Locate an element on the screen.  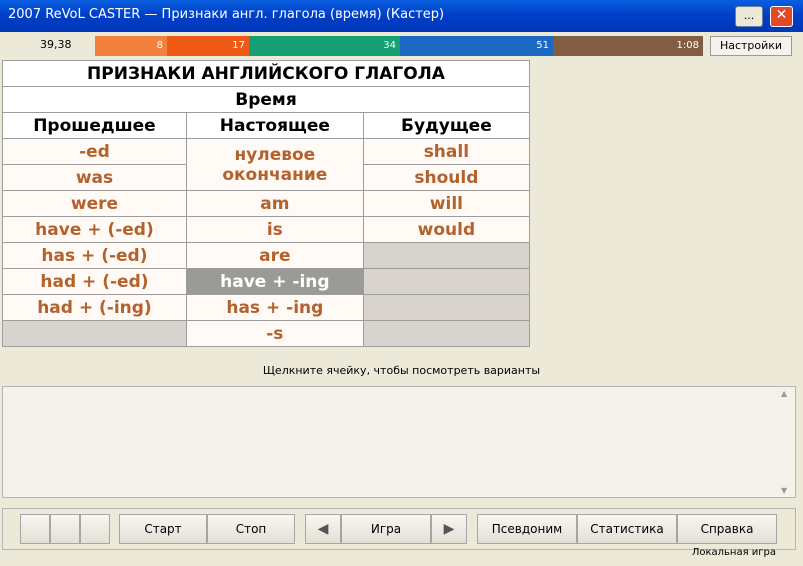
progress-segment-2: 17 is located at coordinates (208, 46).